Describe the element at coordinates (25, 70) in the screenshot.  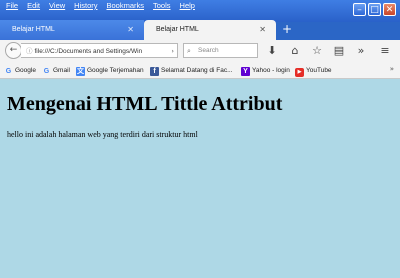
I see `bookmark-label: Google` at that location.